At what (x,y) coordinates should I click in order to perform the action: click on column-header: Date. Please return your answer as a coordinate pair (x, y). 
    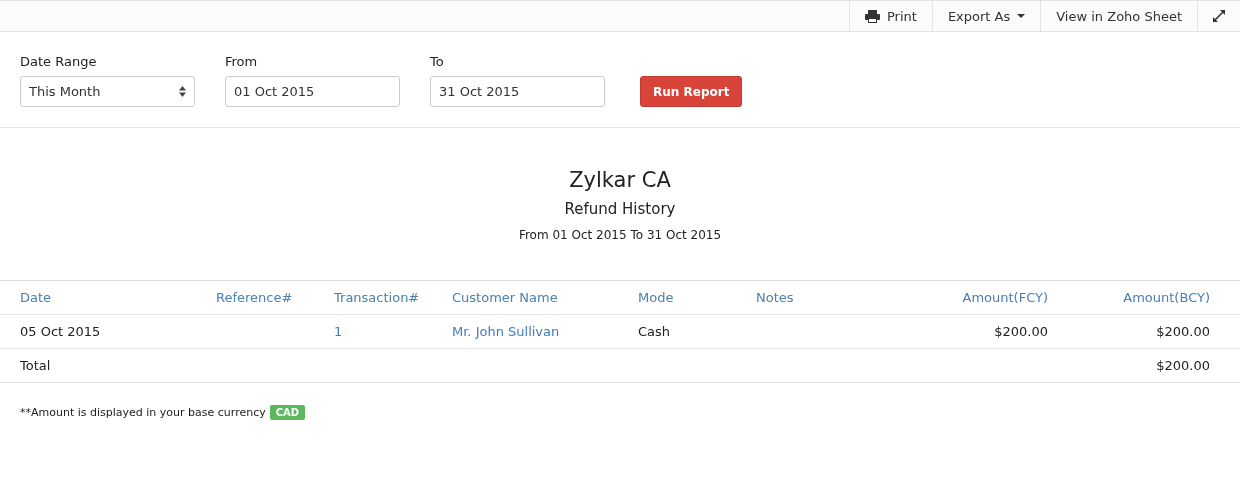
    Looking at the image, I should click on (36, 297).